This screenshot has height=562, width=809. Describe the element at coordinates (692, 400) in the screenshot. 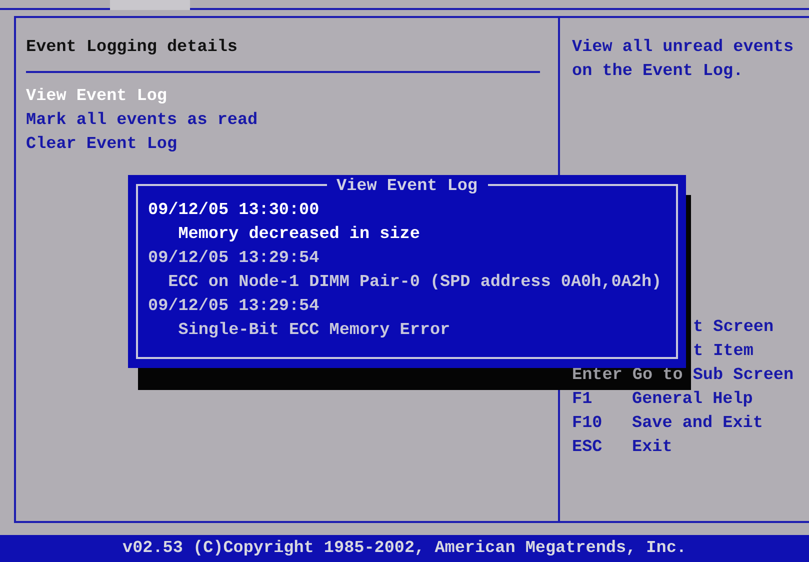

I see `key-action: General Help` at that location.